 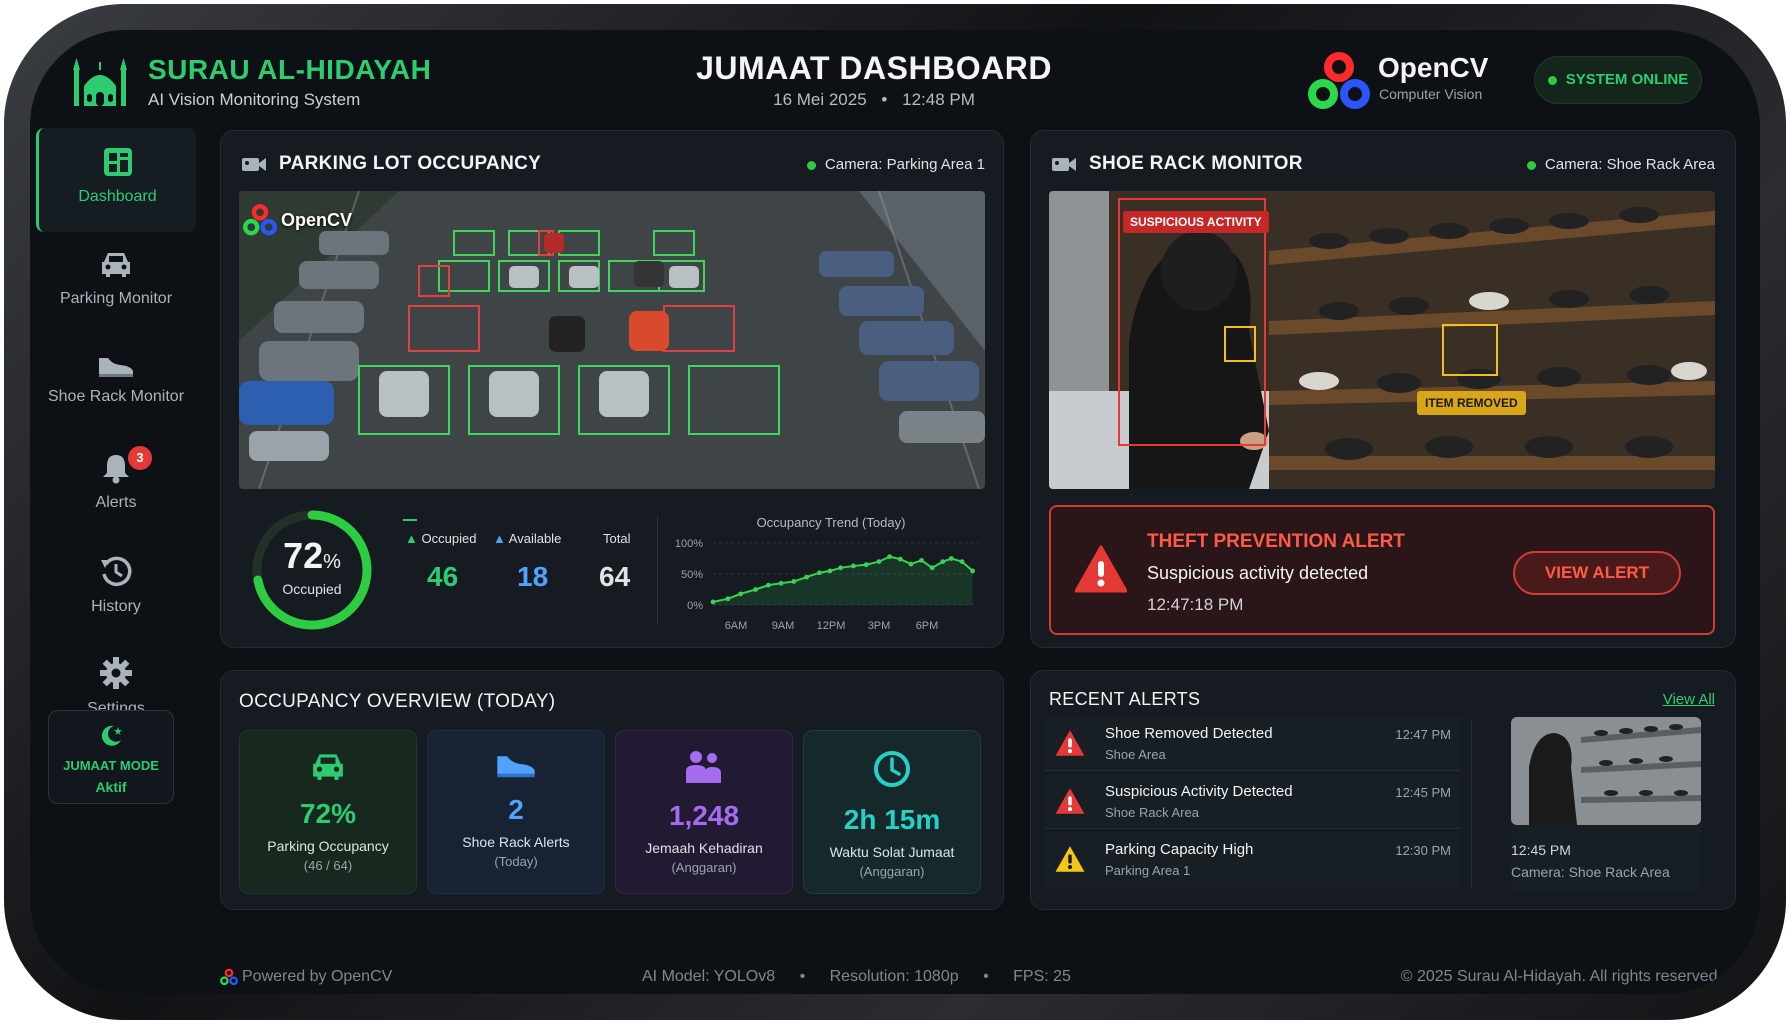 What do you see at coordinates (411, 538) in the screenshot?
I see `occupied-car-icon: ▲` at bounding box center [411, 538].